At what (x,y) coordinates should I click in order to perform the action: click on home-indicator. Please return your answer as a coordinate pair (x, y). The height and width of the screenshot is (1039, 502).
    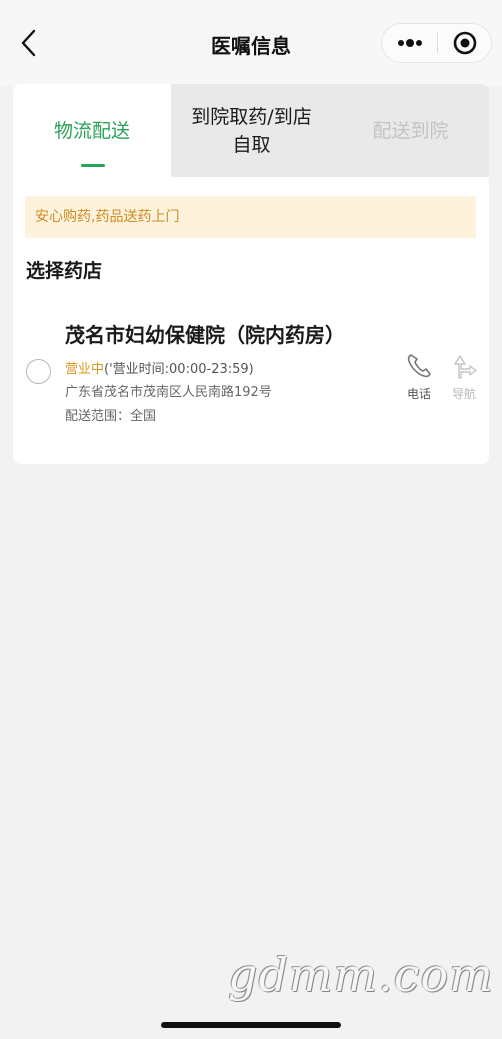
    Looking at the image, I should click on (251, 1025).